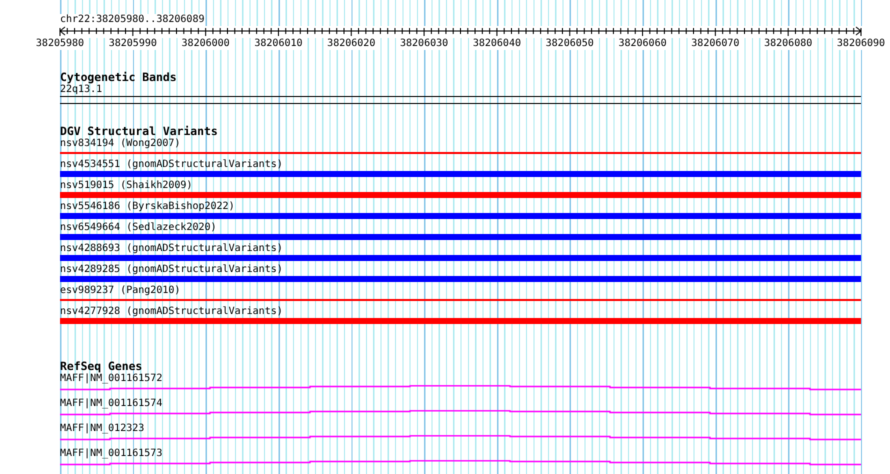 This screenshot has width=890, height=474. Describe the element at coordinates (101, 366) in the screenshot. I see `track-title: RefSeq Genes` at that location.